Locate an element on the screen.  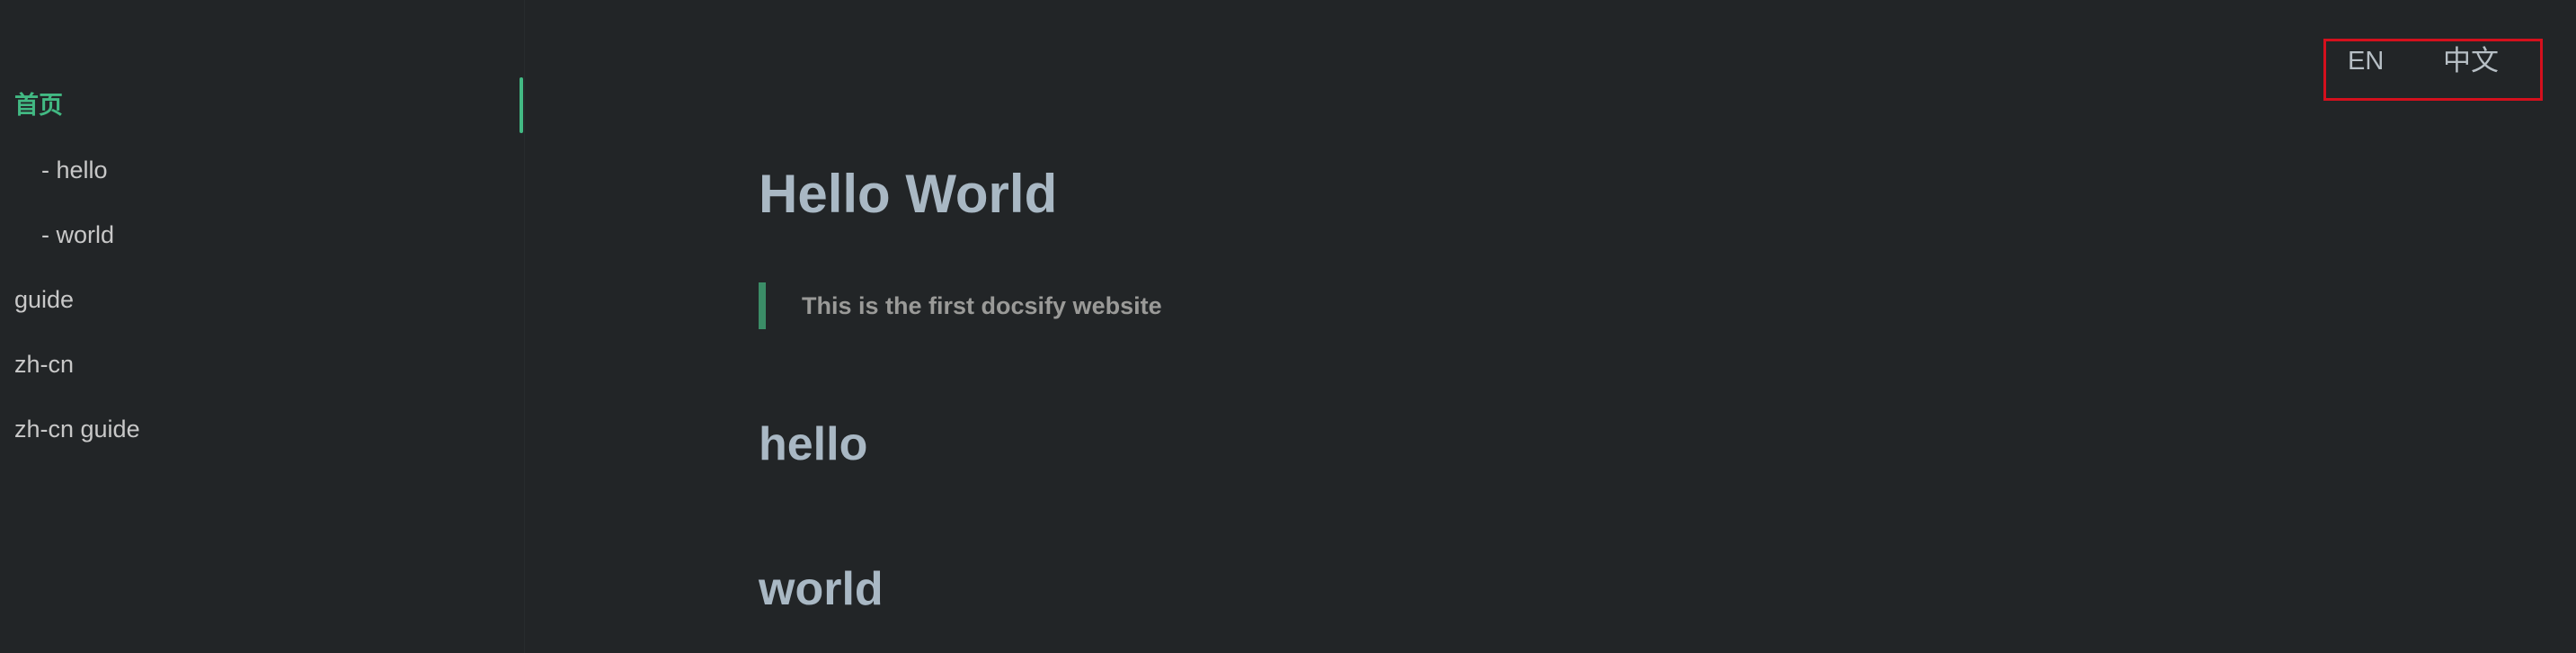
language-en-link: EN is located at coordinates (2366, 61).